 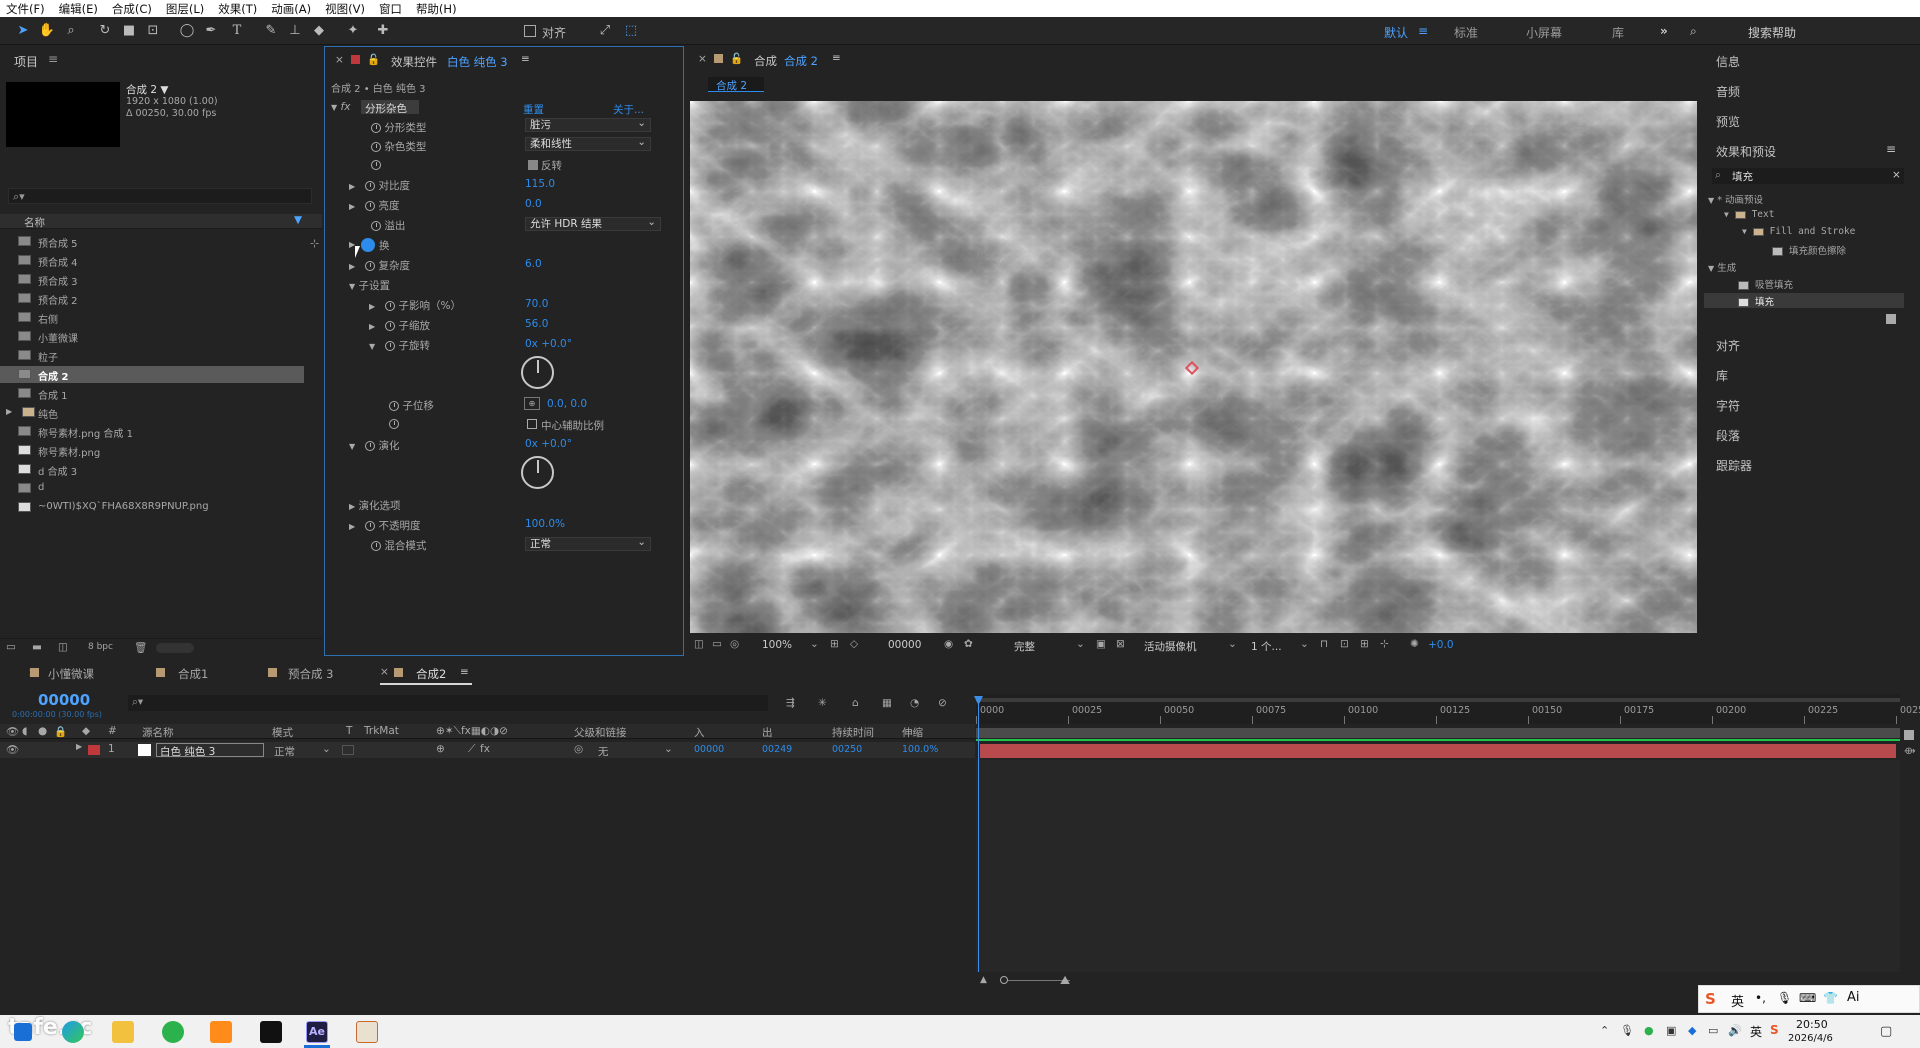 I want to click on align-checkbox, so click(x=530, y=31).